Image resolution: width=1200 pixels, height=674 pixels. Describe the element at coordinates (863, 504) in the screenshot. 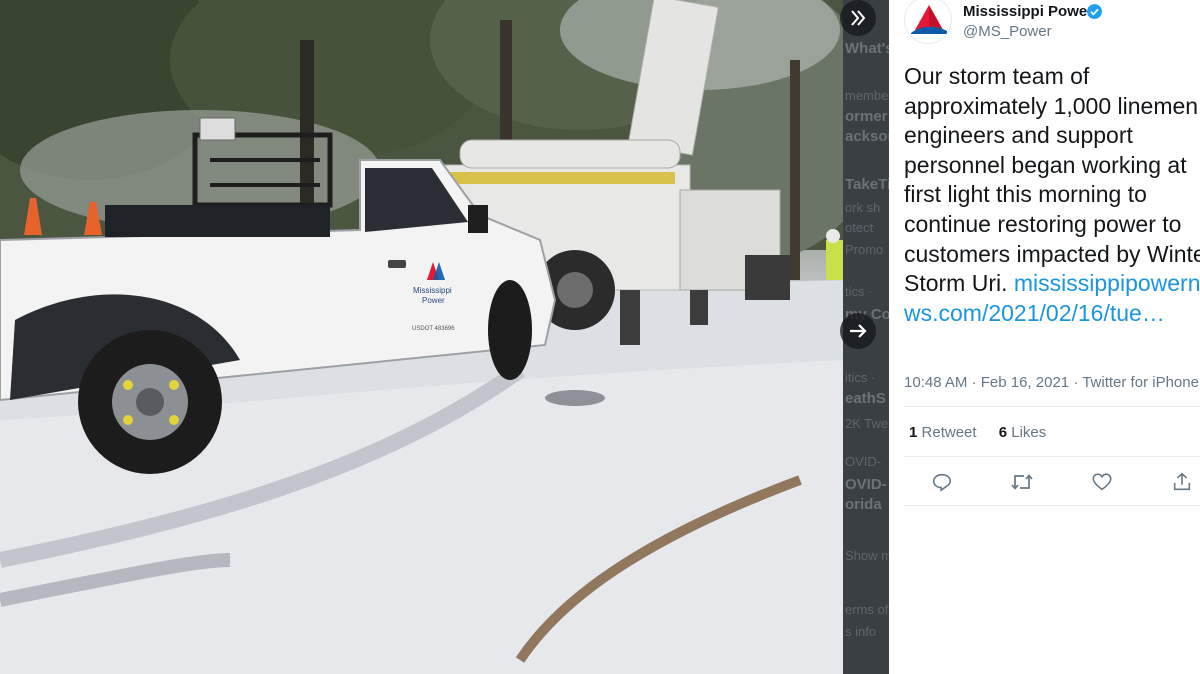

I see `ghost-text-item: orida` at that location.